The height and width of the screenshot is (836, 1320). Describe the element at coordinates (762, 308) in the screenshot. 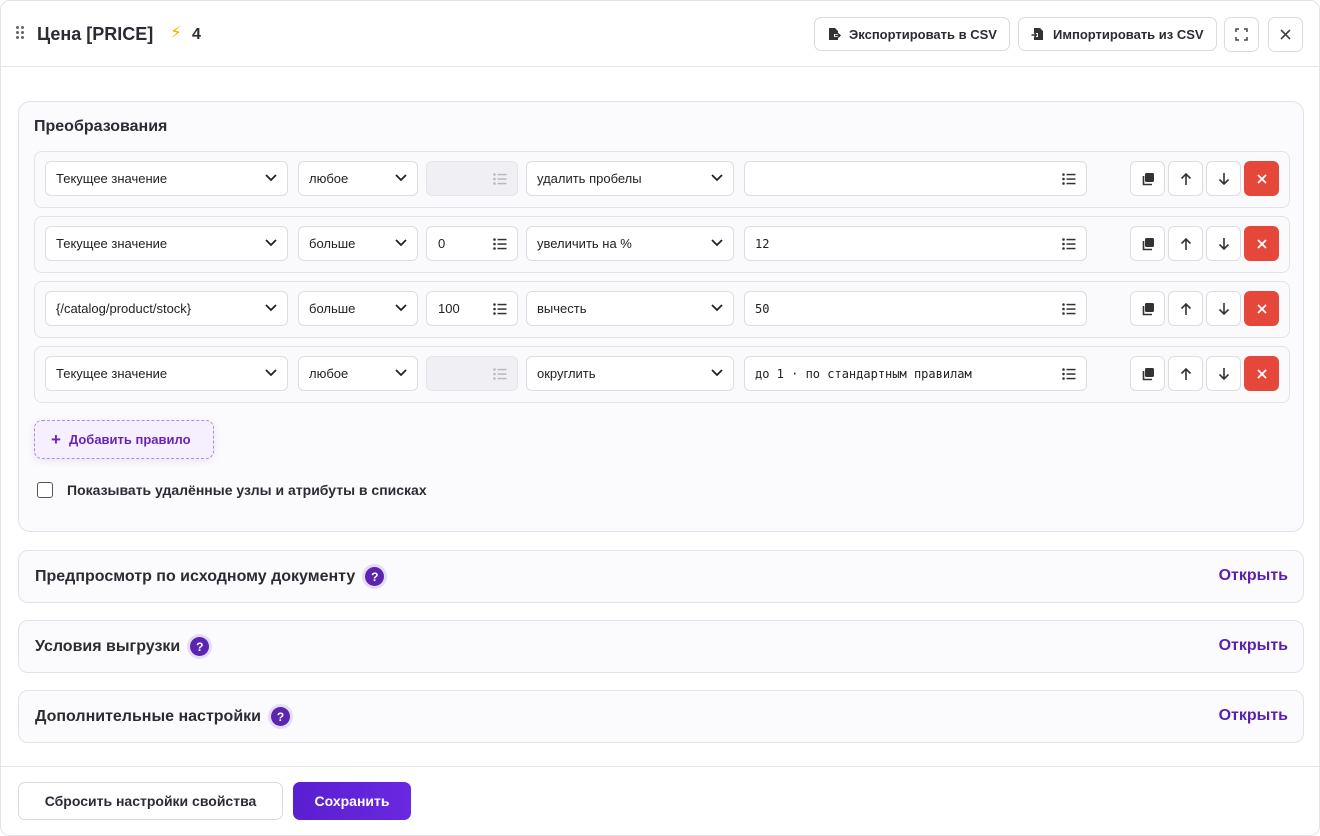

I see `value-text: 50` at that location.